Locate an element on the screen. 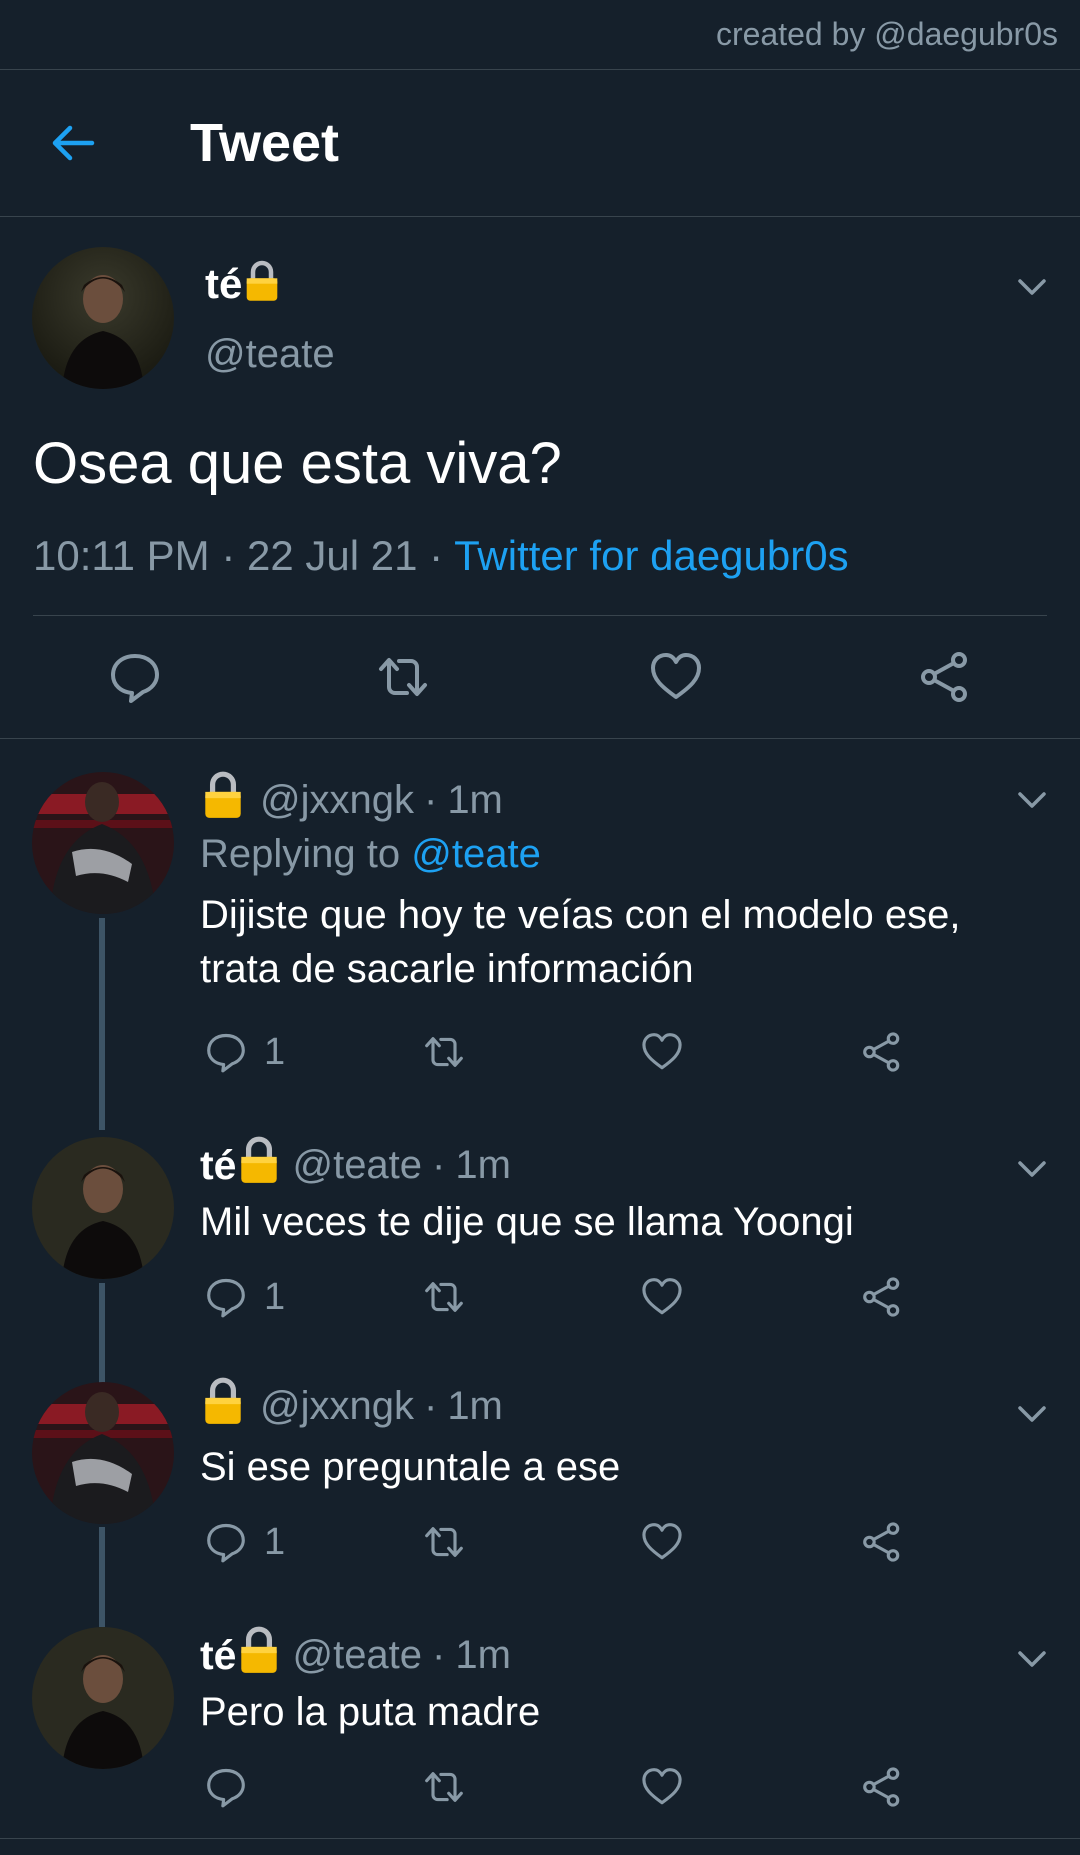 This screenshot has width=1080, height=1855. tweet-actions is located at coordinates (540, 679).